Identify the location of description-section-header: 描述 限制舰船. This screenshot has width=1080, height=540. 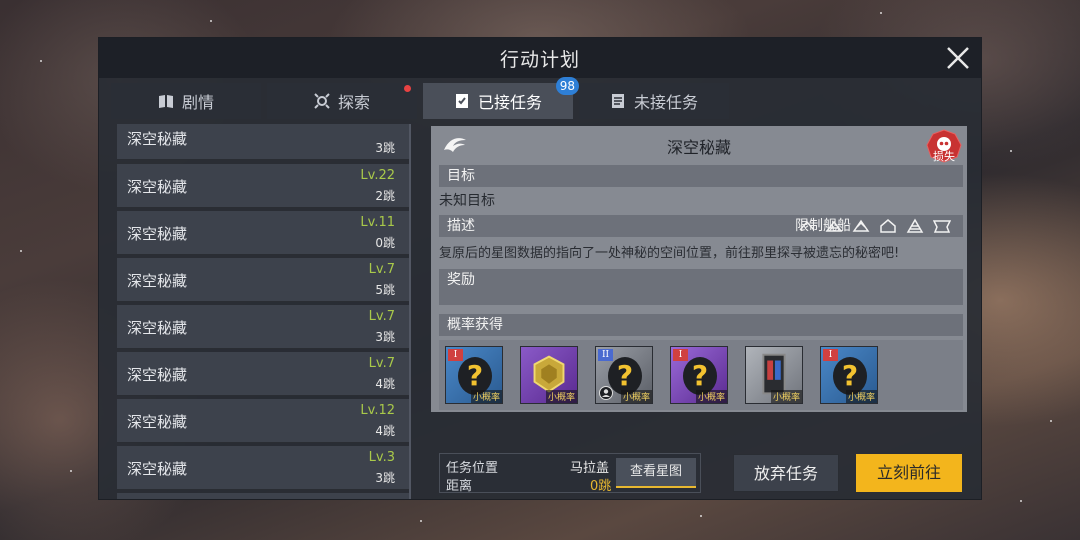
(701, 226).